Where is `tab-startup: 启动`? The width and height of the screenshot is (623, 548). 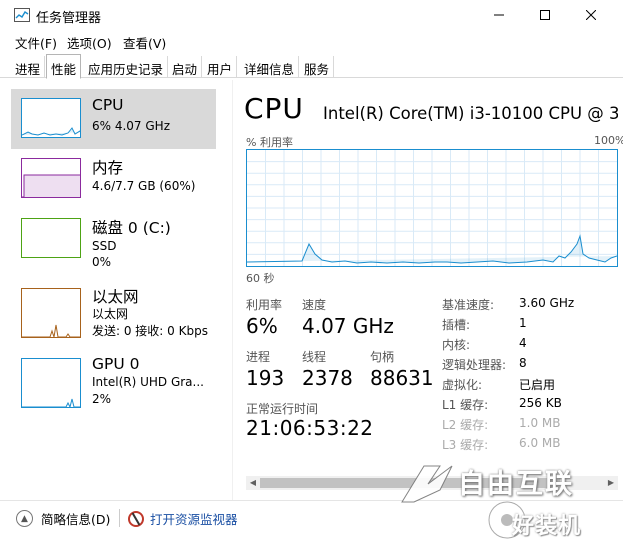
tab-startup: 启动 is located at coordinates (185, 67).